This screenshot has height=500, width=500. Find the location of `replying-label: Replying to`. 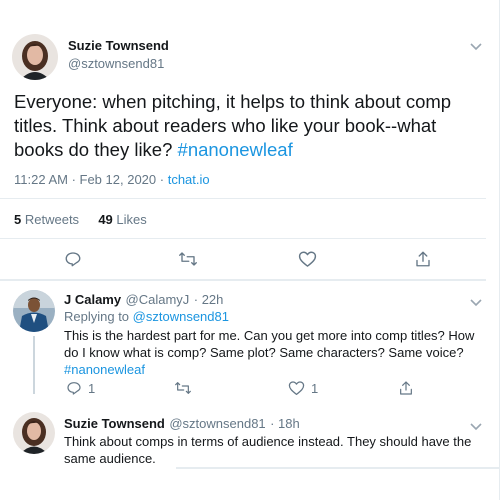

replying-label: Replying to is located at coordinates (97, 316).